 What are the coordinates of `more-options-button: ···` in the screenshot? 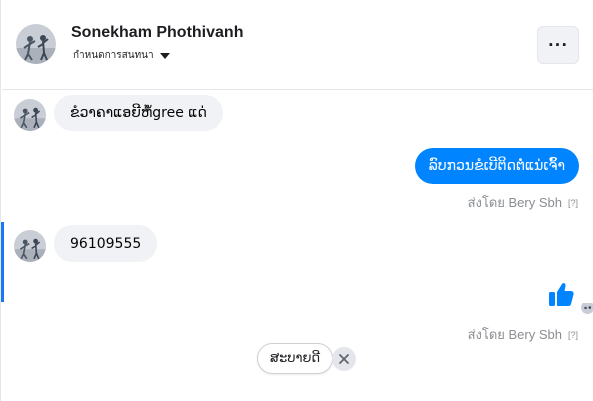 It's located at (558, 45).